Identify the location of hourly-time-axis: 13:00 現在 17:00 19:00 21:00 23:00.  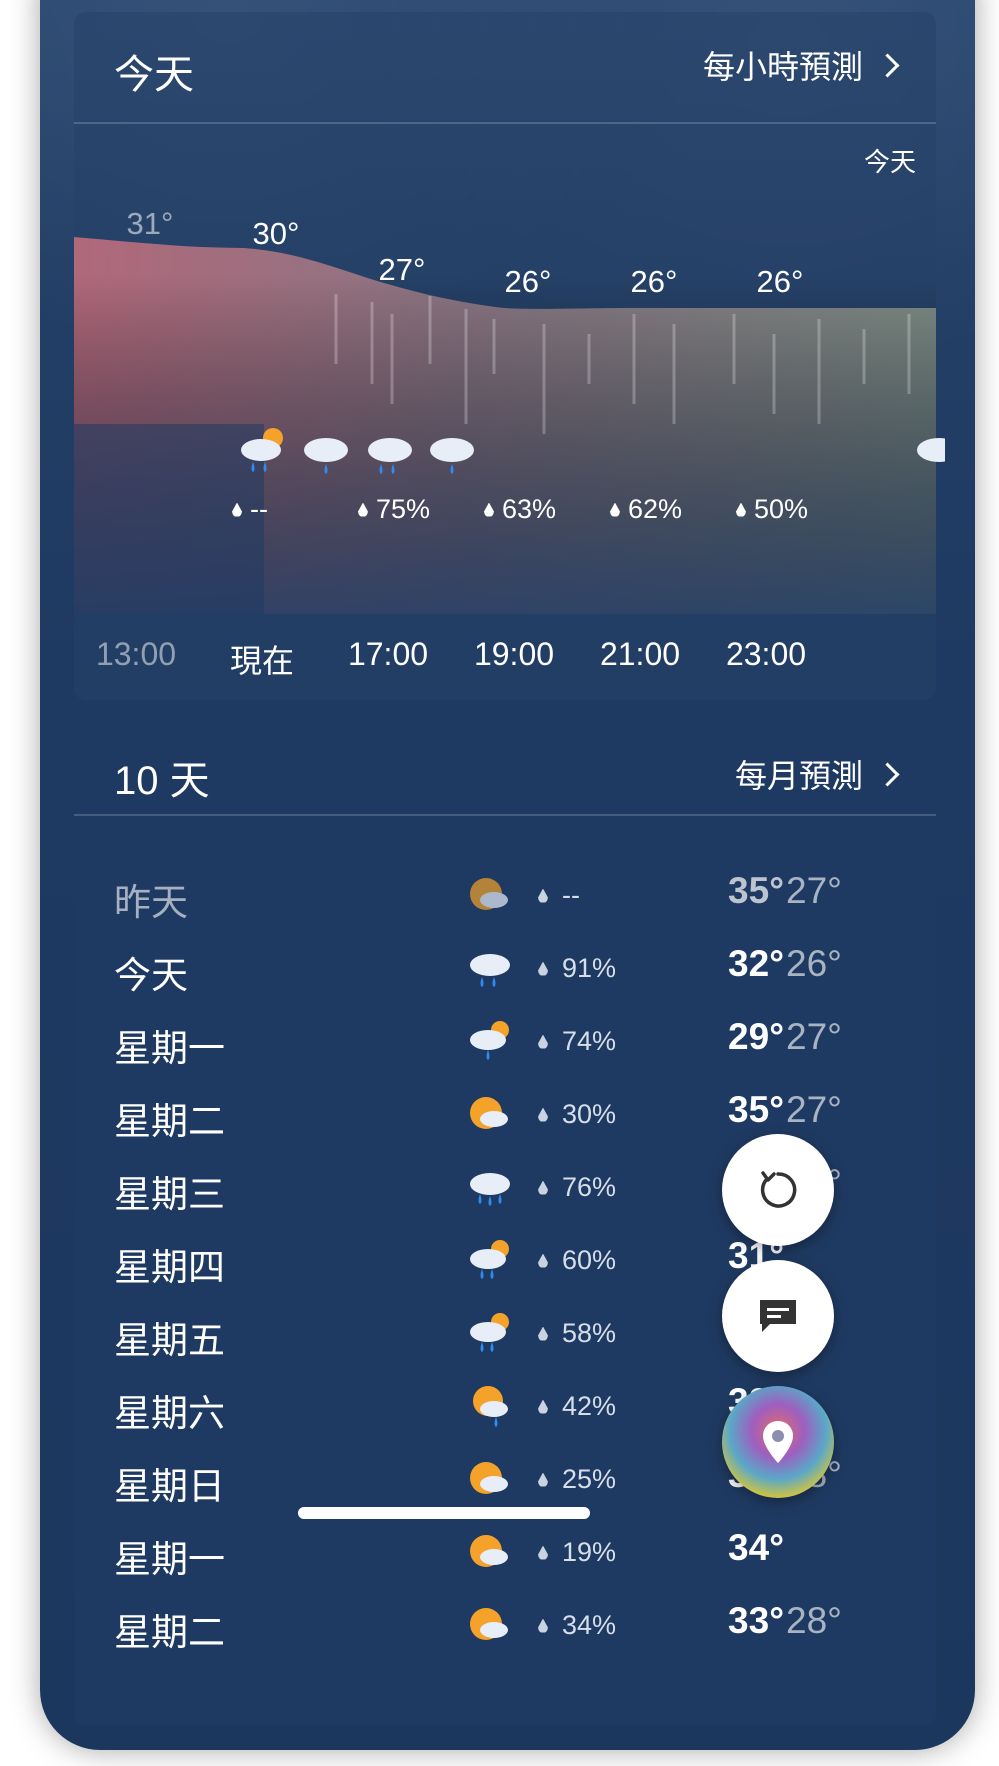
(505, 657).